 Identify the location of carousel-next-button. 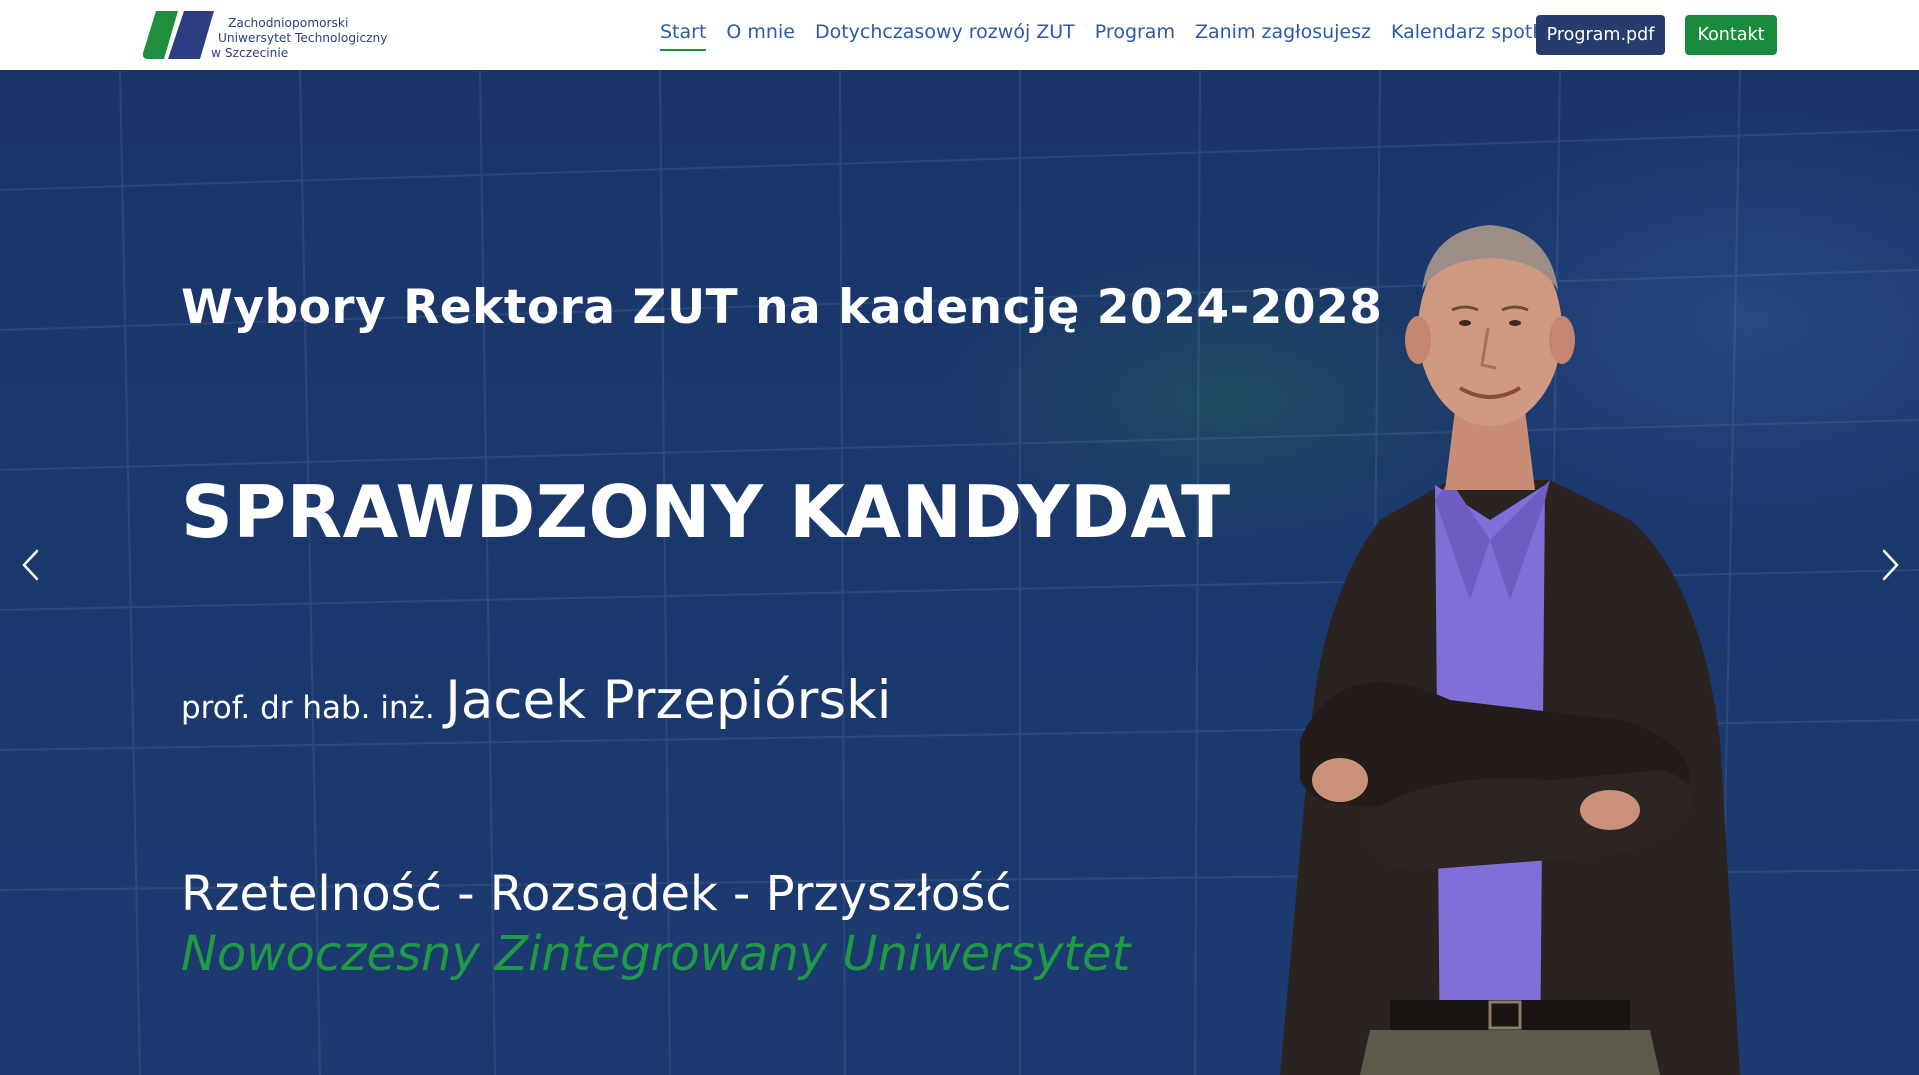
(1891, 565).